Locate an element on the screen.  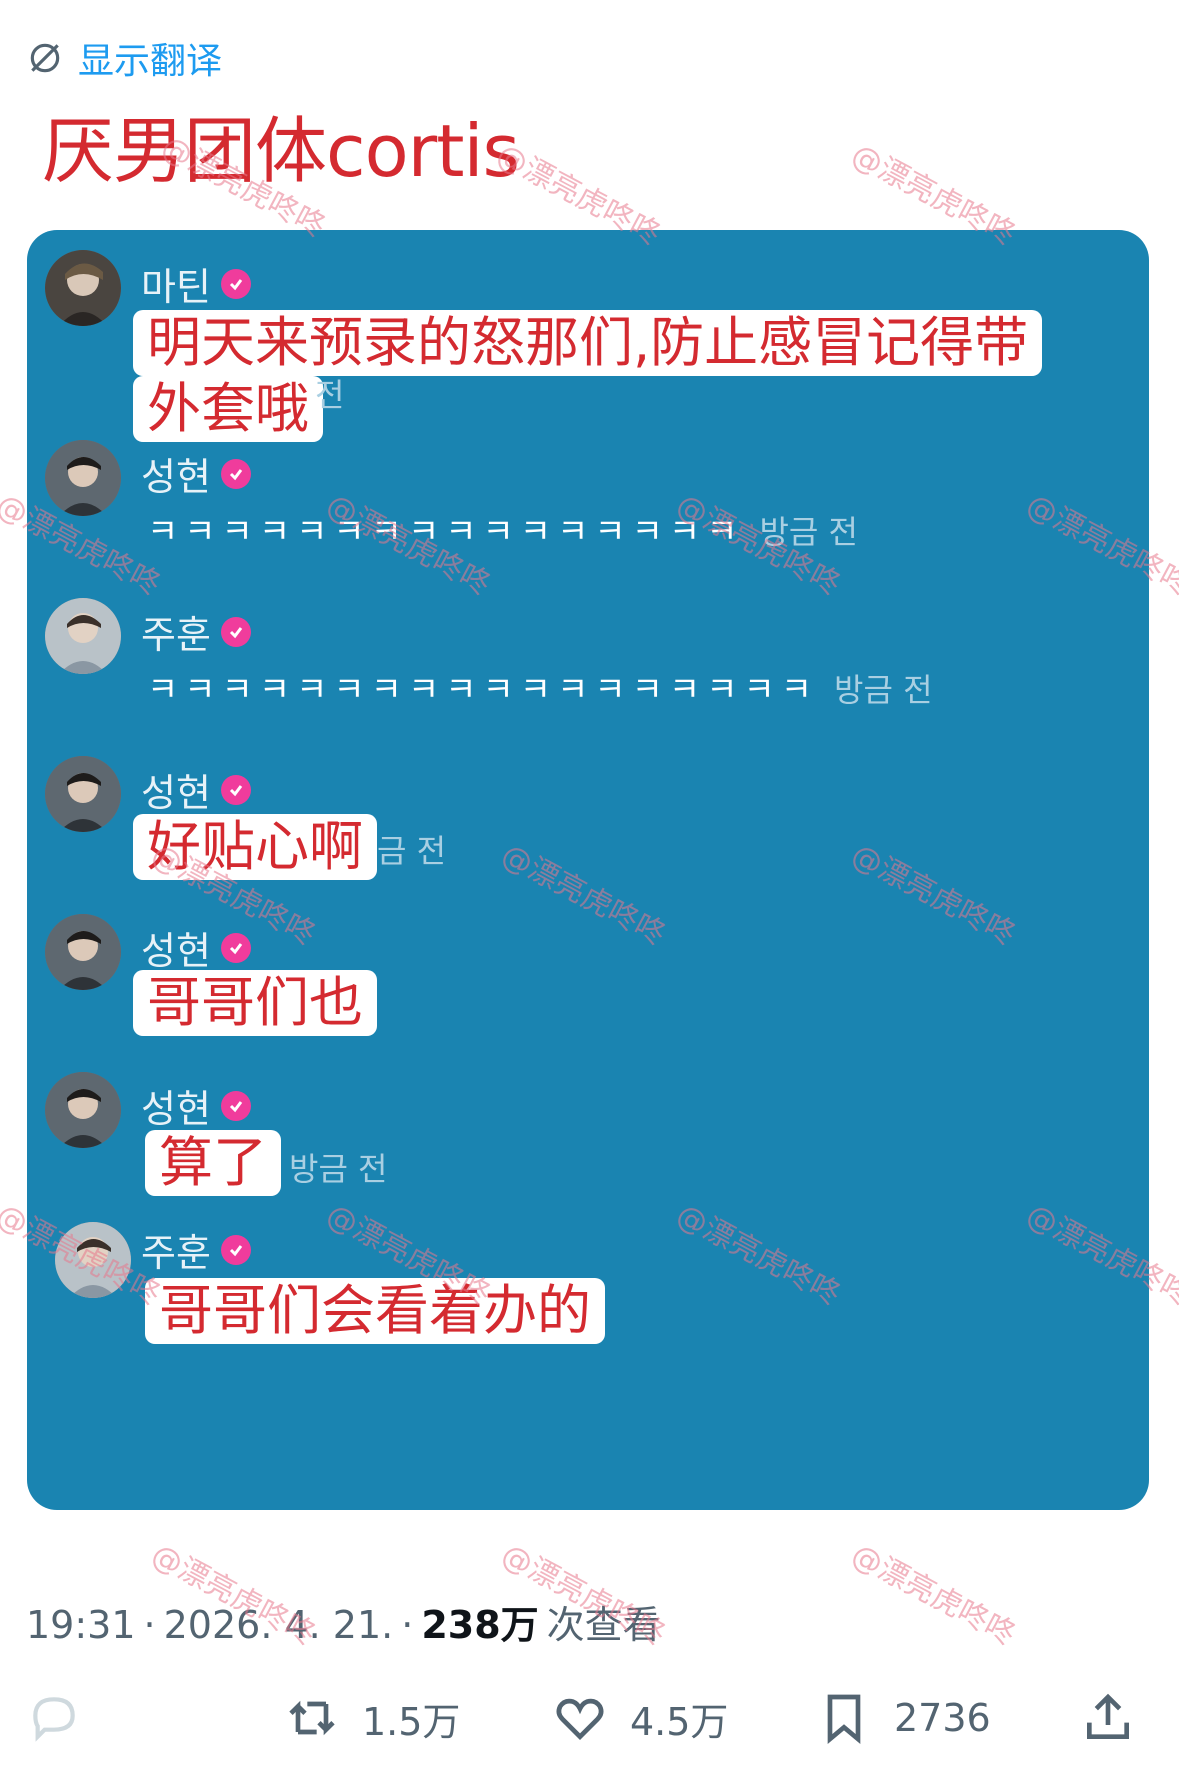
message-row: ㅋㅋㅋㅋㅋㅋㅋㅋㅋㅋㅋㅋㅋㅋㅋㅋ 방금 전 is located at coordinates (502, 528).